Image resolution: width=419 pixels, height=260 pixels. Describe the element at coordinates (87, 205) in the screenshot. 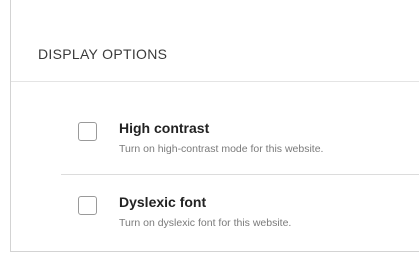

I see `dyslexic-font-checkbox` at that location.